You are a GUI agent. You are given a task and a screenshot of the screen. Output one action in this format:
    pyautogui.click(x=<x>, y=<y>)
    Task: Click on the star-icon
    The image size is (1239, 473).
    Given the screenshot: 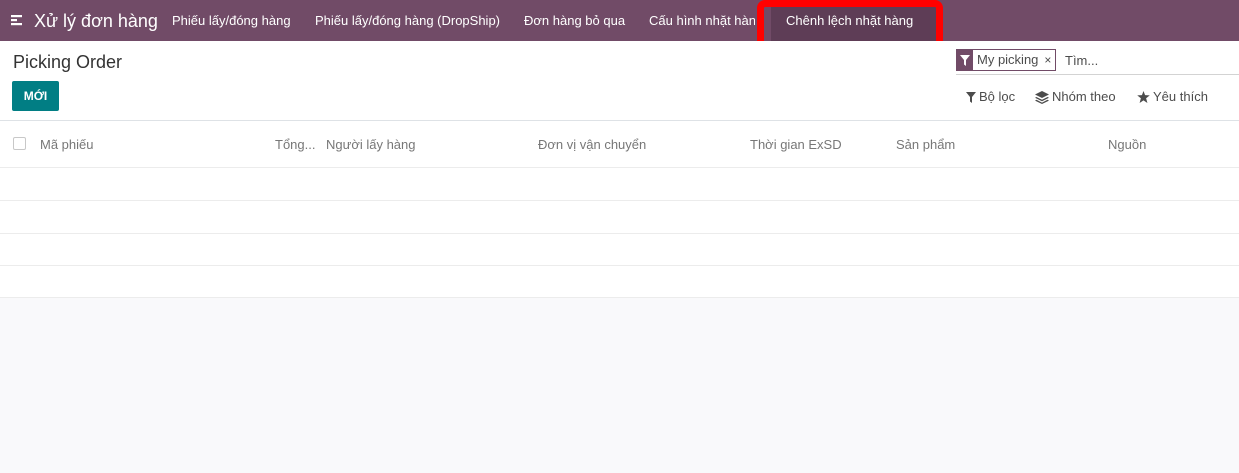 What is the action you would take?
    pyautogui.click(x=1143, y=97)
    